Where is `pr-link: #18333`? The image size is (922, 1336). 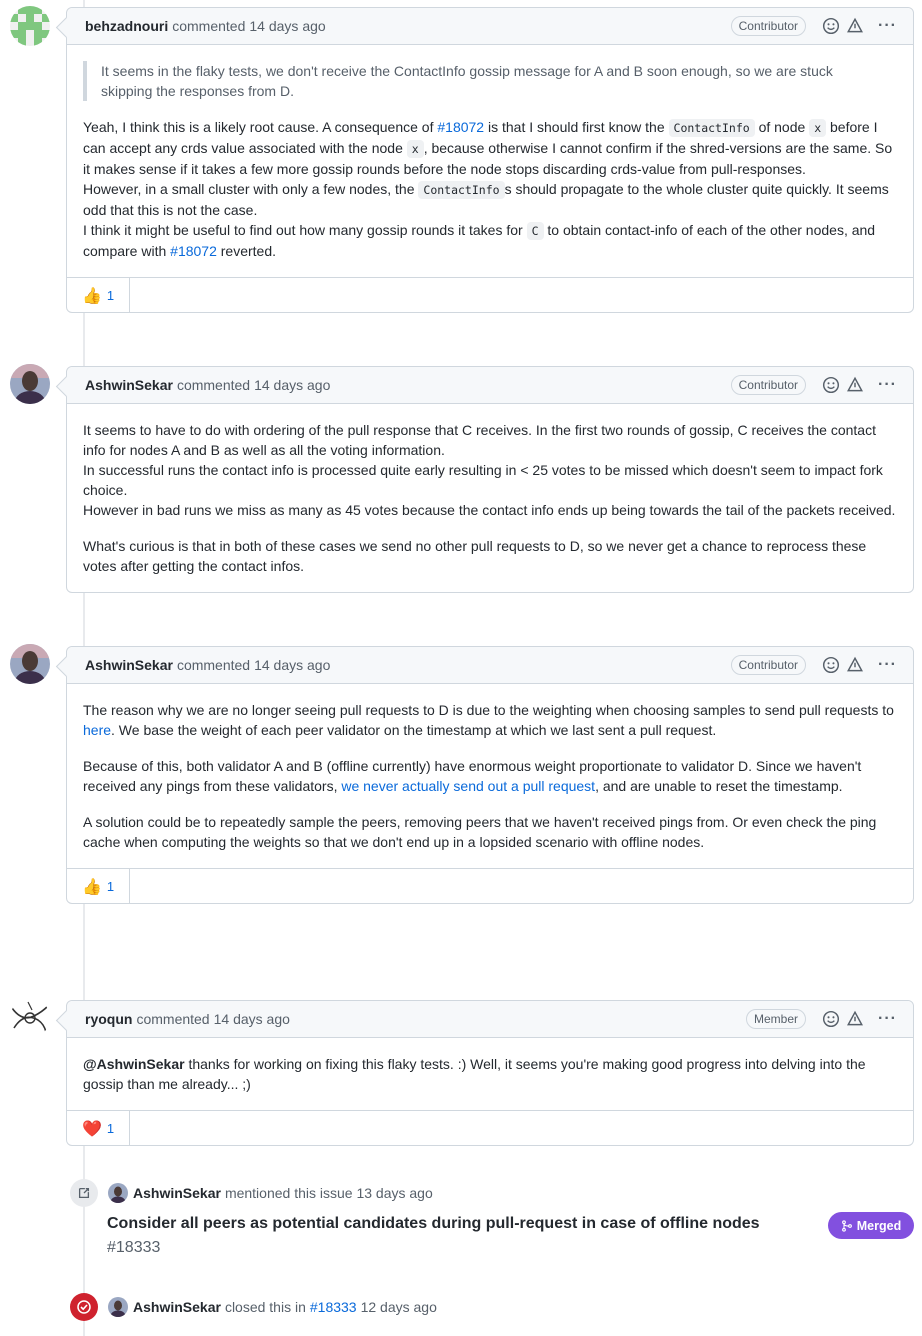
pr-link: #18333 is located at coordinates (333, 1307).